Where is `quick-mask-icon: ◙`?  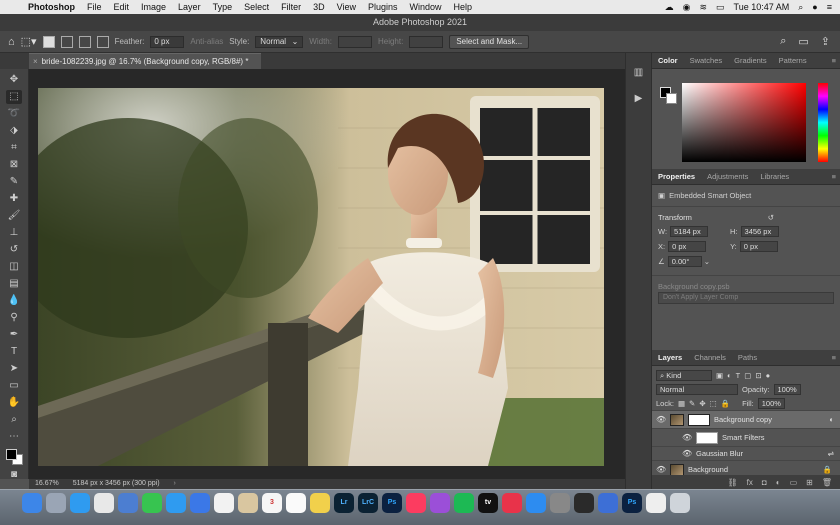
quick-mask-icon: ◙ is located at coordinates (14, 475).